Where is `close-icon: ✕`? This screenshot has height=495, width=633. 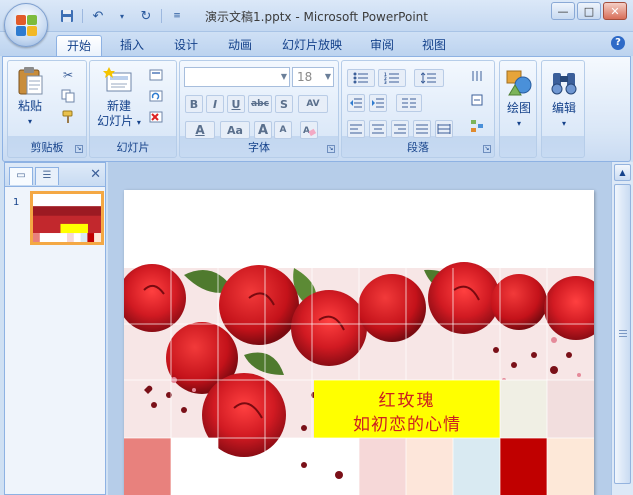
close-icon: ✕ is located at coordinates (95, 174).